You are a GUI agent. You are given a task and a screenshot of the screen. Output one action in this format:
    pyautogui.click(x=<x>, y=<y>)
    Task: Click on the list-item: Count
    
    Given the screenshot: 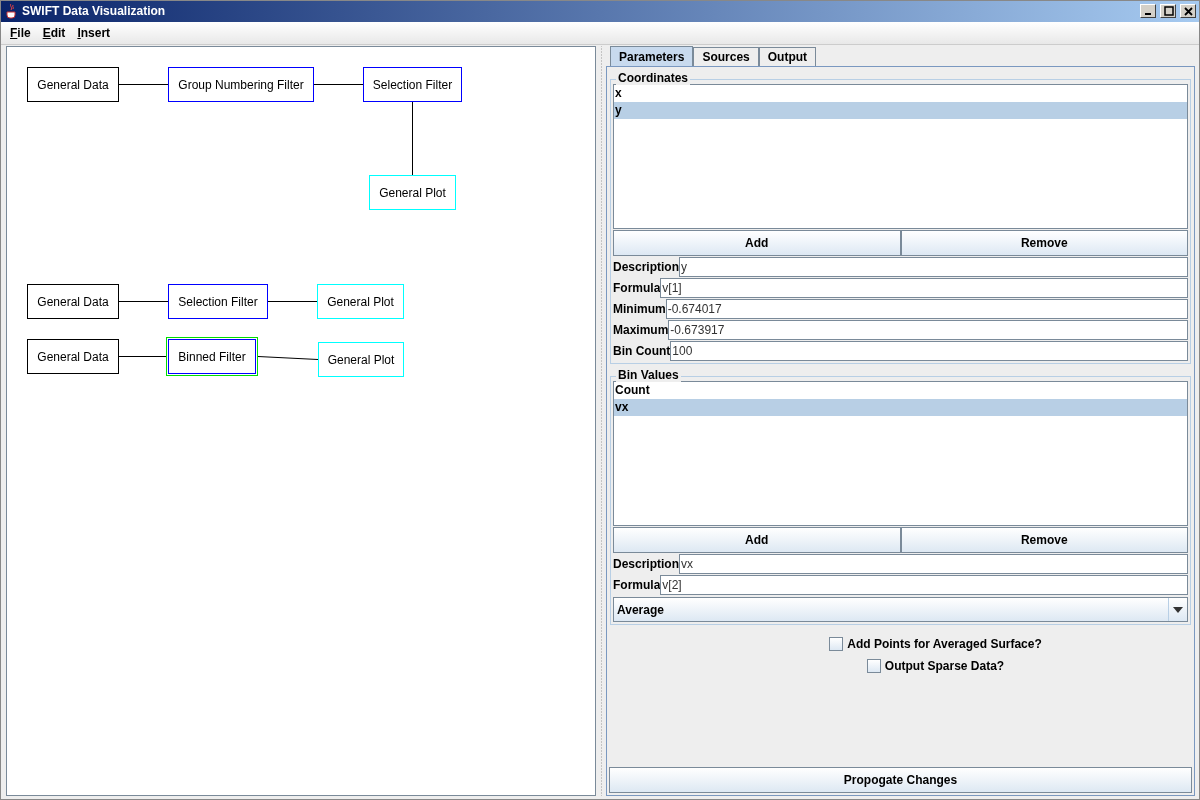 What is the action you would take?
    pyautogui.click(x=900, y=390)
    